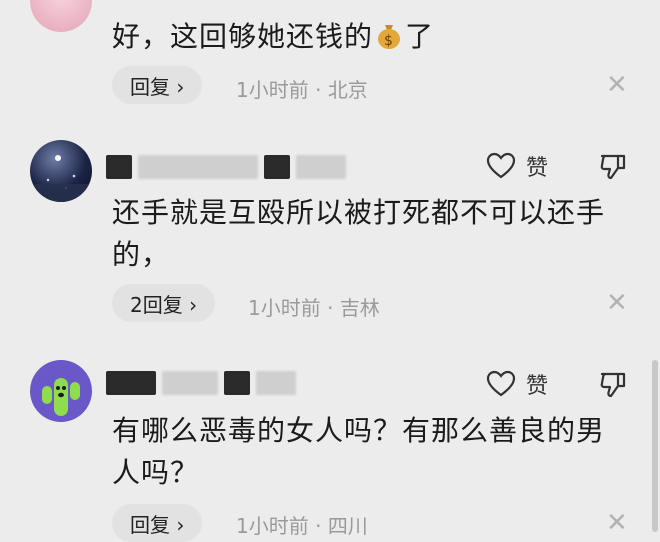  Describe the element at coordinates (314, 308) in the screenshot. I see `comment-meta: 1小时前 · 吉林` at that location.